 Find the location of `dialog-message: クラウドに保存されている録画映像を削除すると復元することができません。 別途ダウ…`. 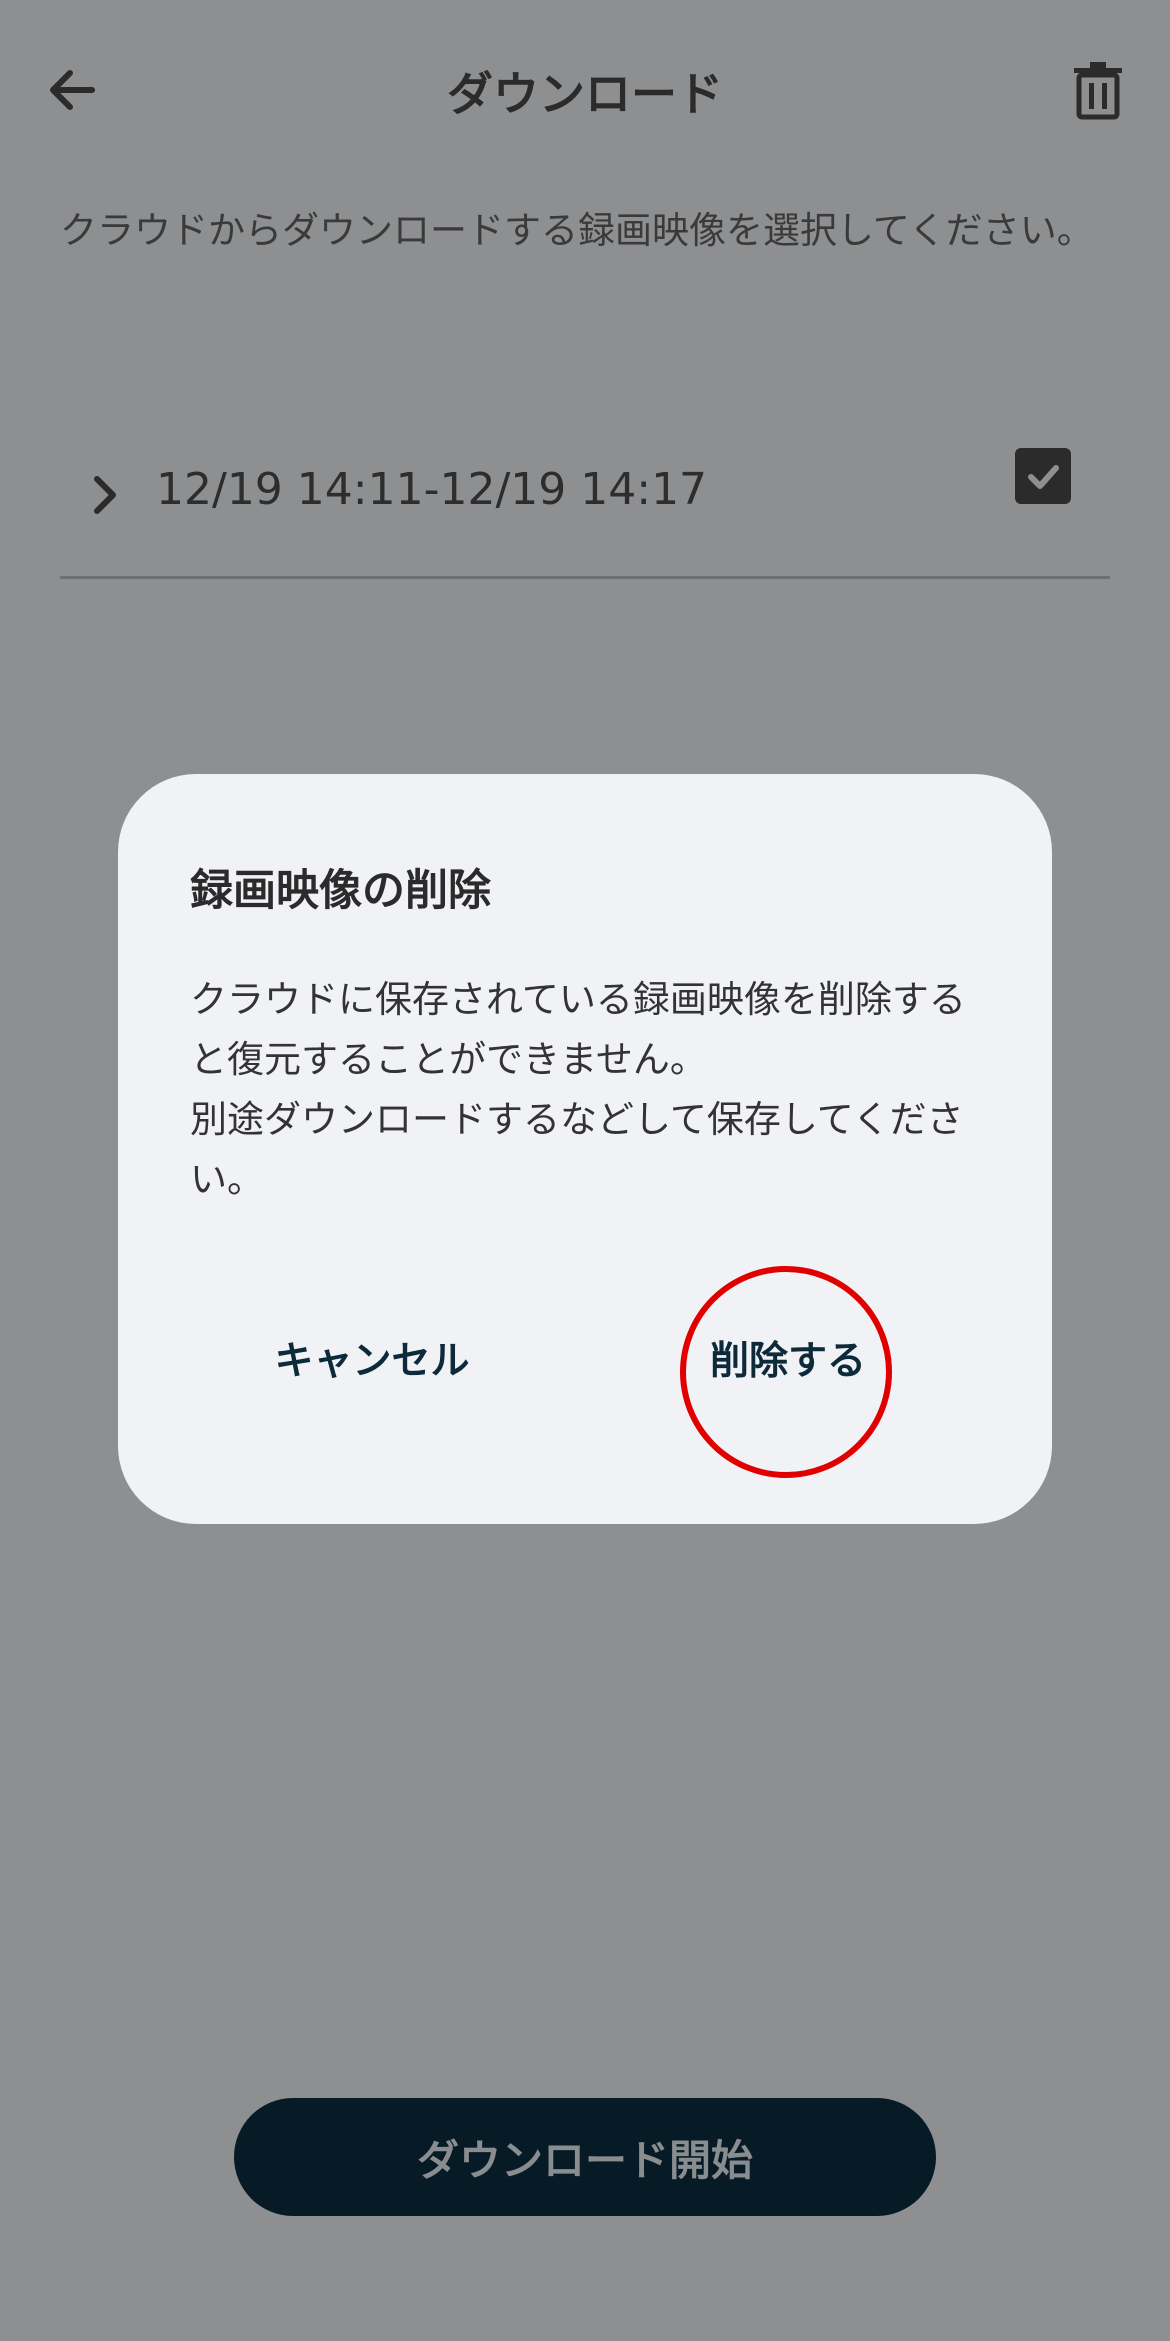

dialog-message: クラウドに保存されている録画映像を削除すると復元することができません。 別途ダウ… is located at coordinates (590, 1090).